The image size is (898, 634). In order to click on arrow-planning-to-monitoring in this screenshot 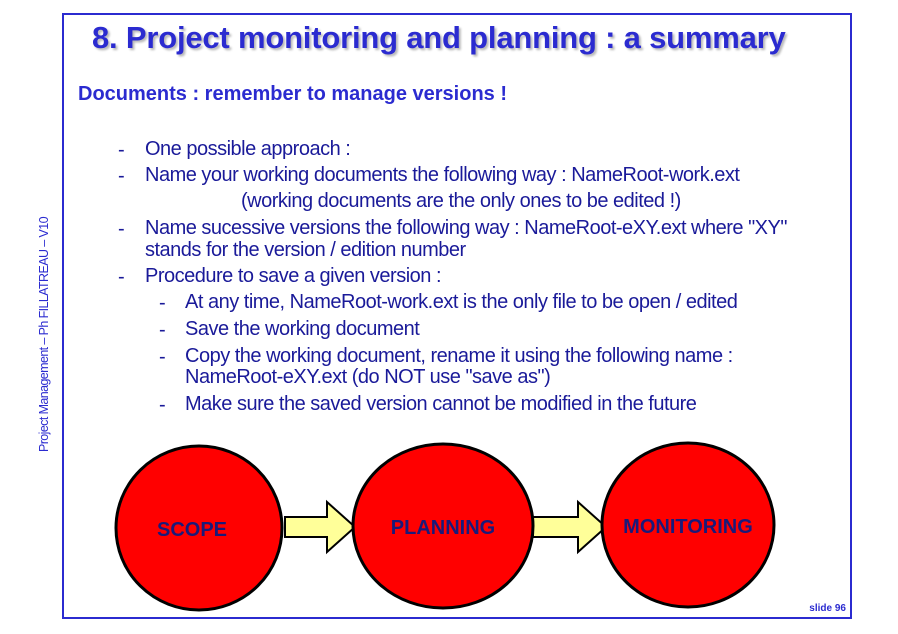, I will do `click(570, 527)`.